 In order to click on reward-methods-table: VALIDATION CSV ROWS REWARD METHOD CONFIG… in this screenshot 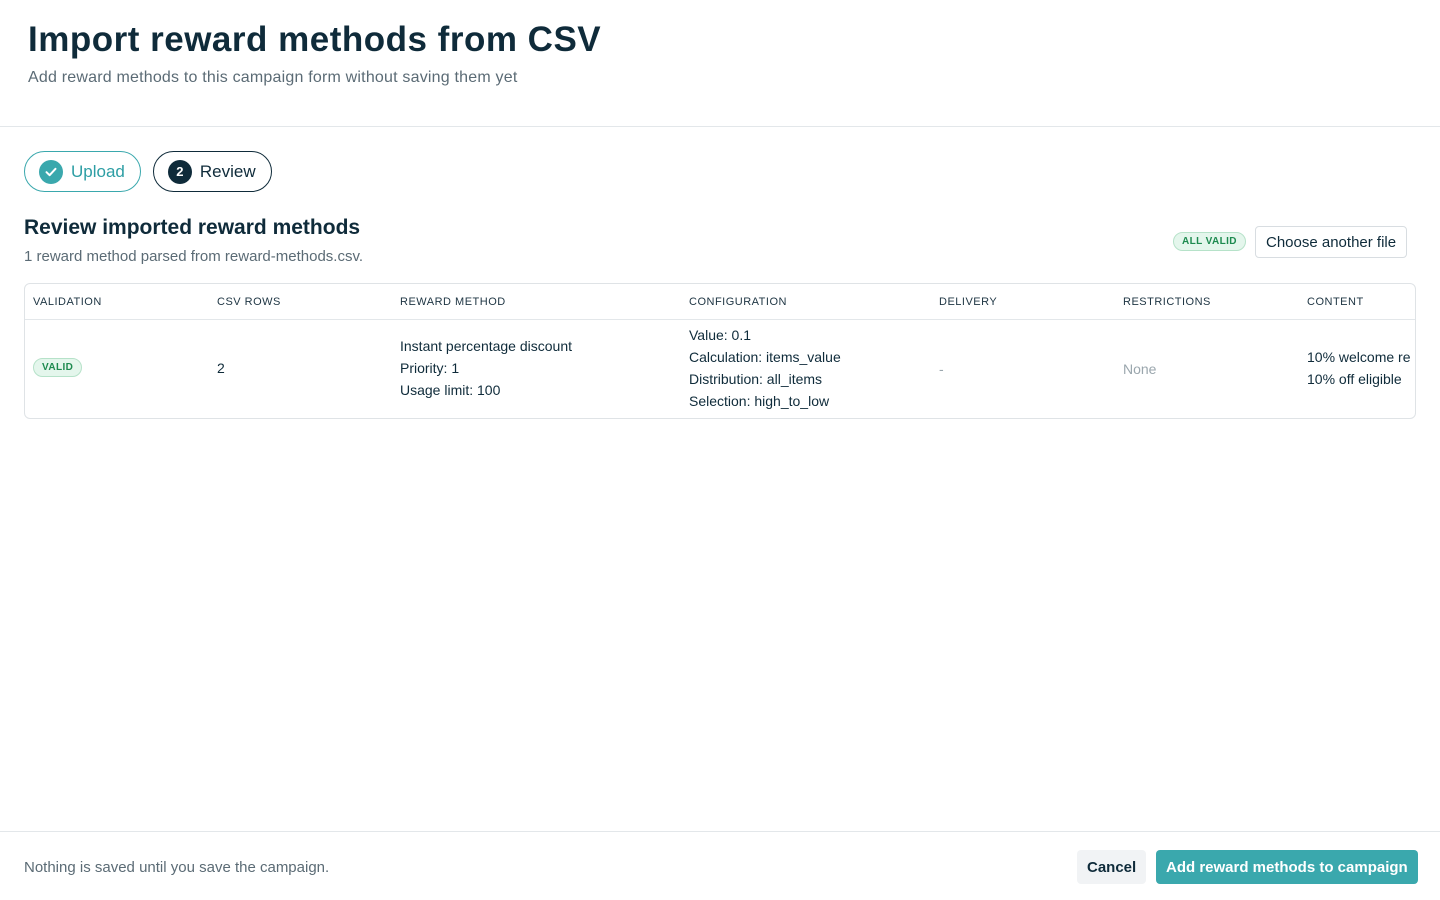, I will do `click(720, 351)`.